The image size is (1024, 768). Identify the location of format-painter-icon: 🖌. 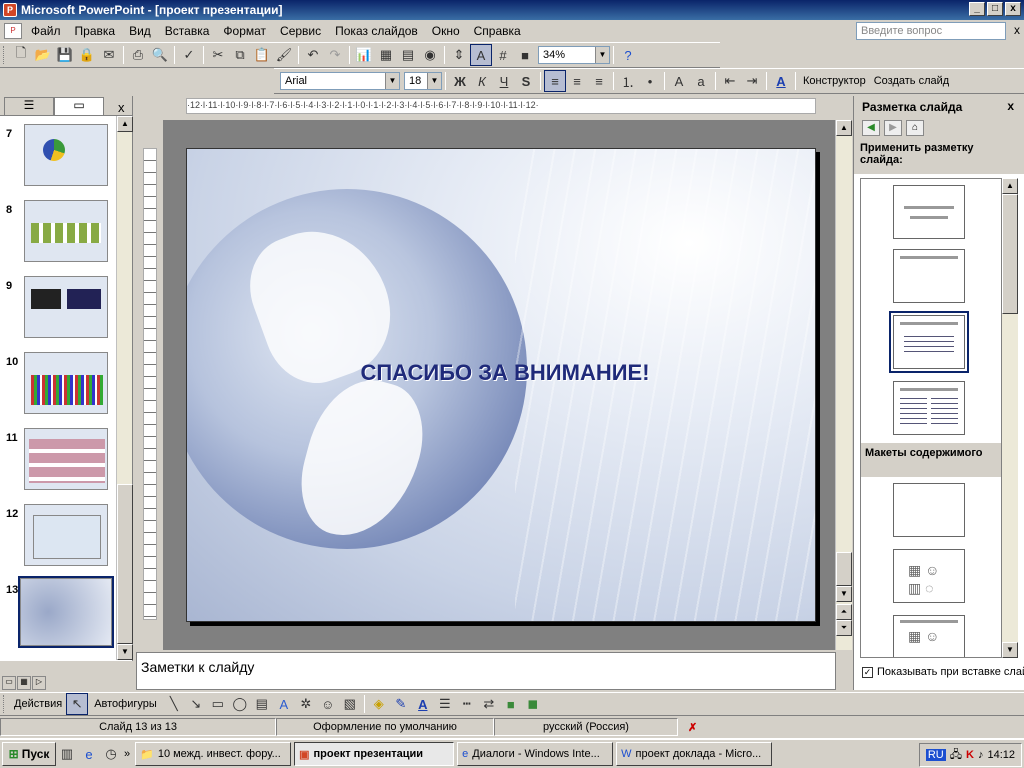
(284, 55).